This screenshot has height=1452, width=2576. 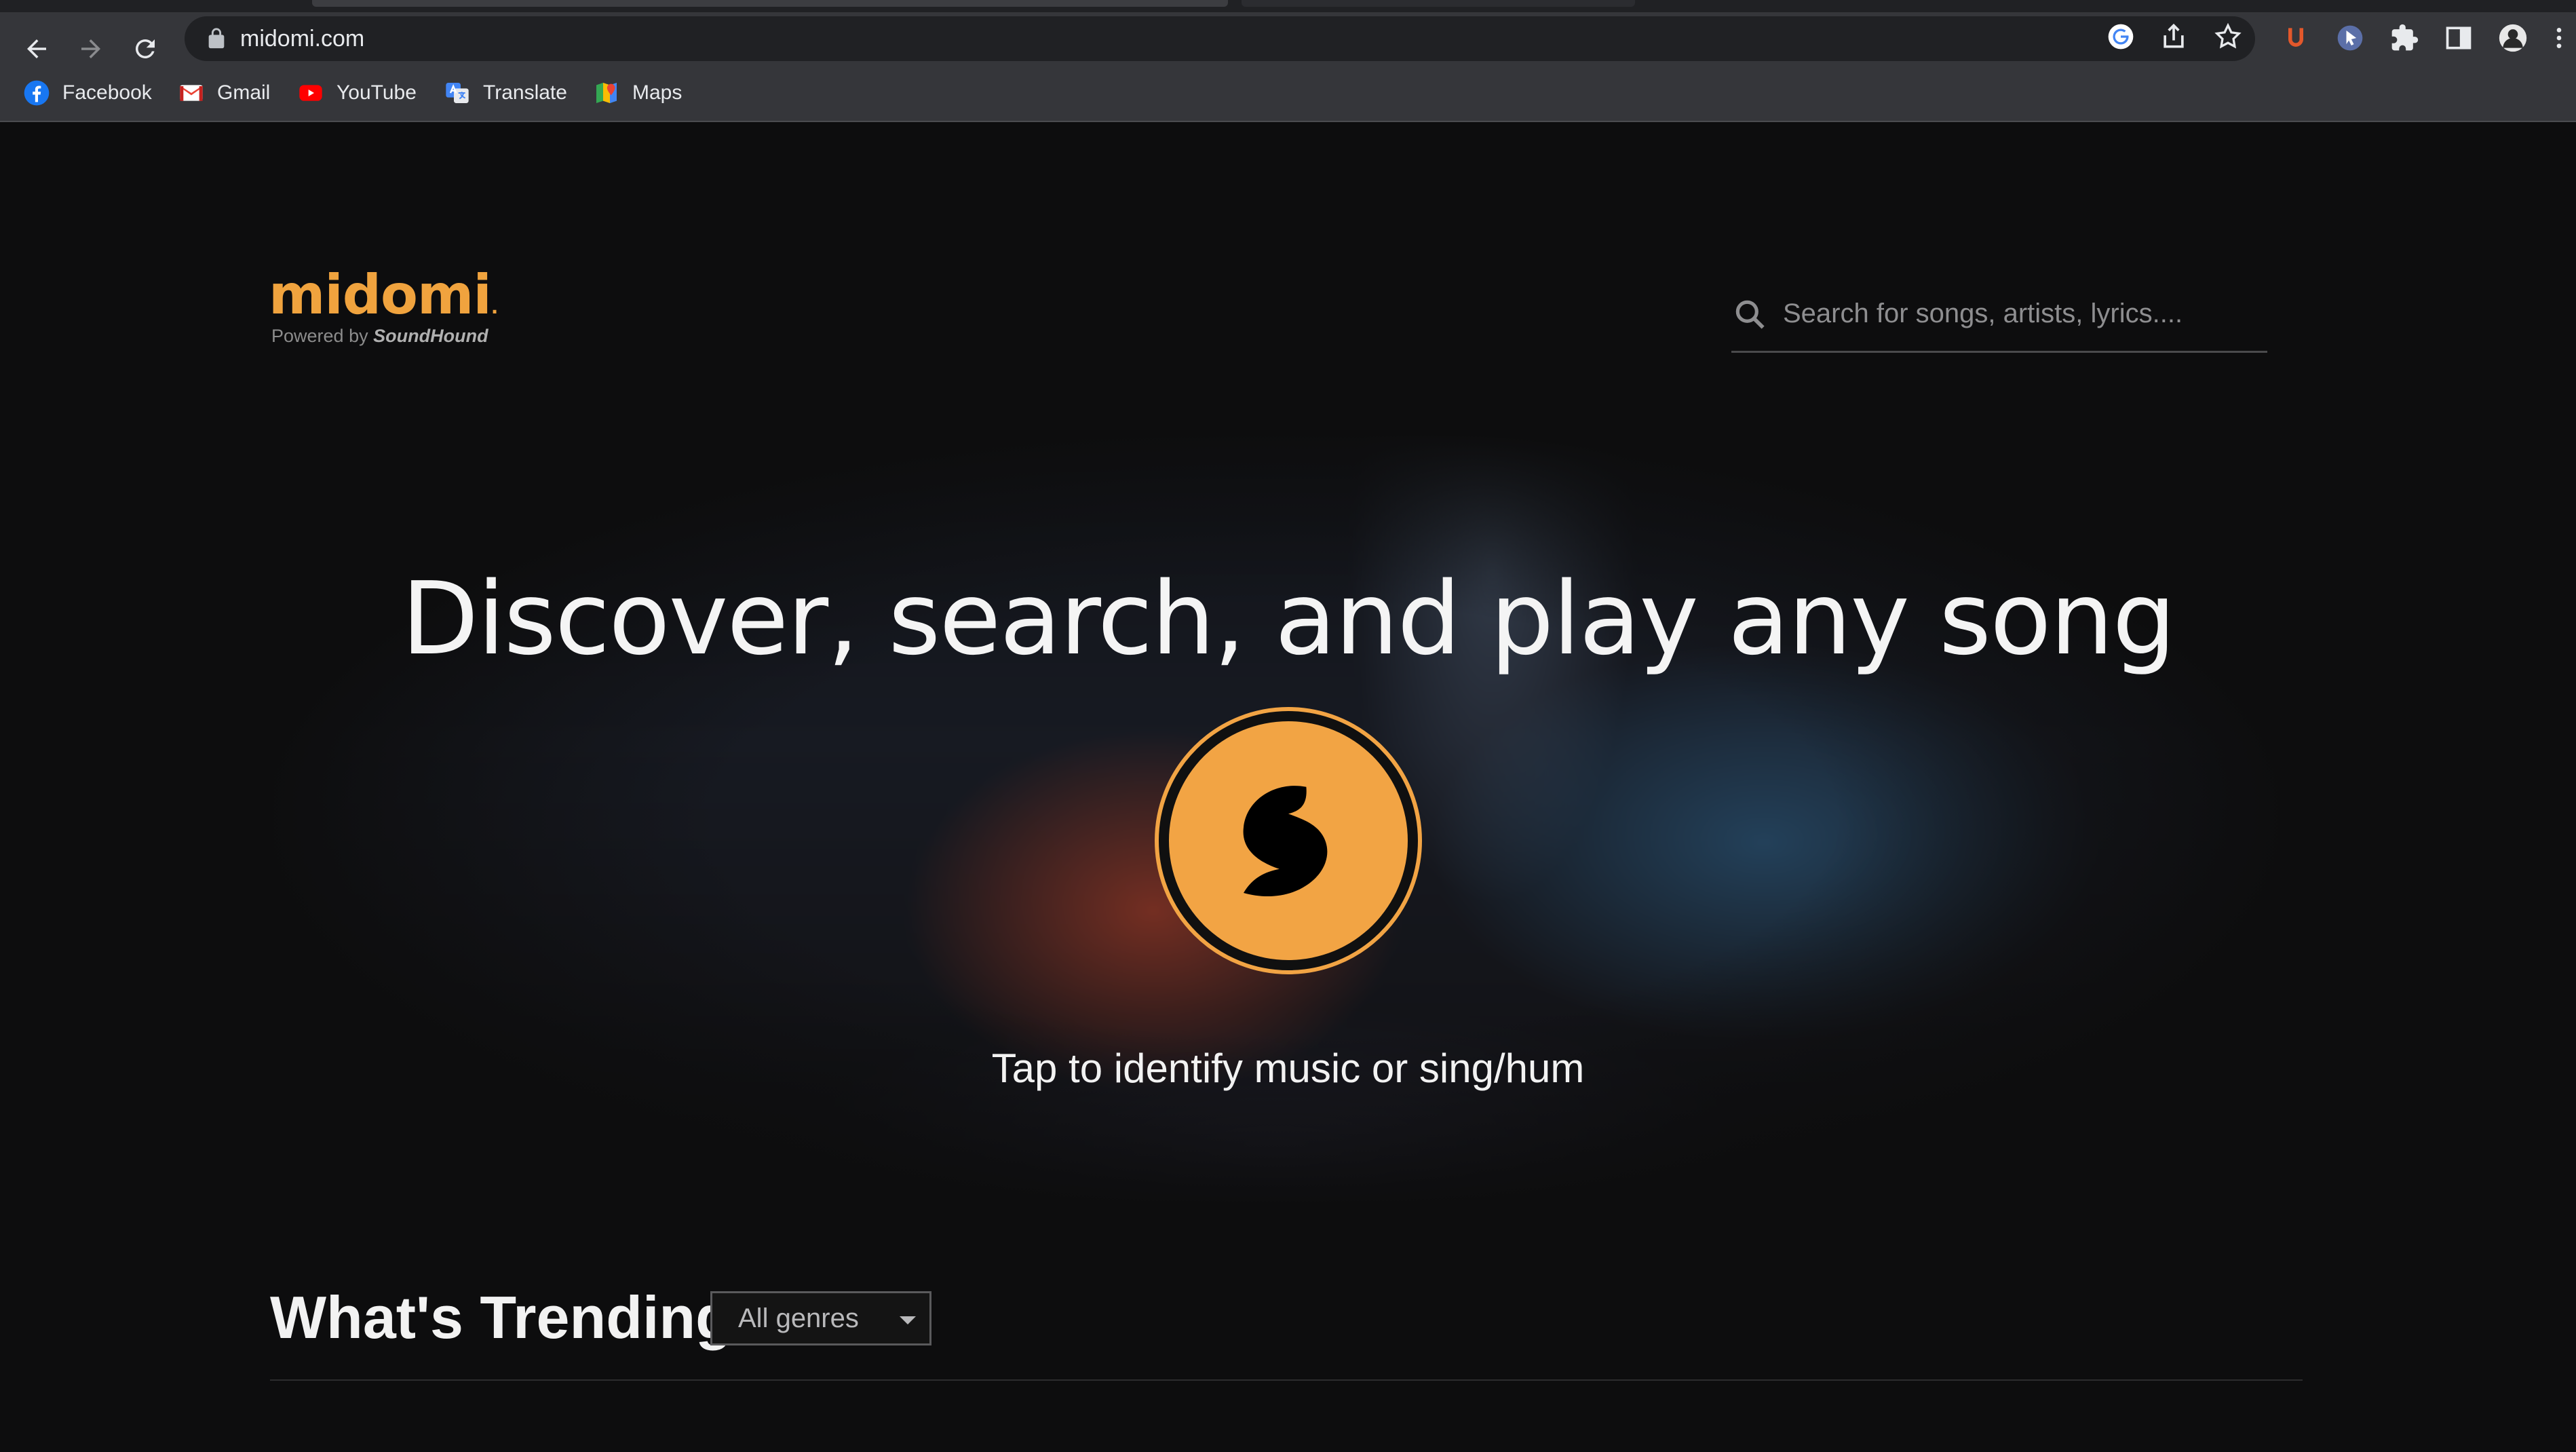 What do you see at coordinates (380, 294) in the screenshot?
I see `logo-text: midomi` at bounding box center [380, 294].